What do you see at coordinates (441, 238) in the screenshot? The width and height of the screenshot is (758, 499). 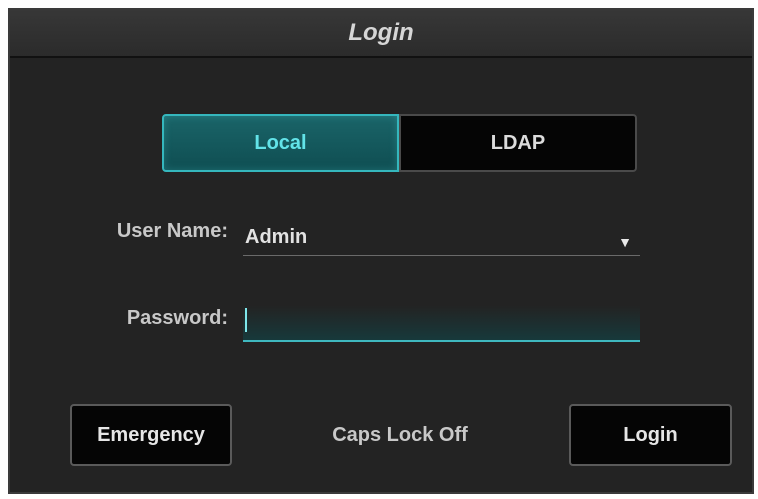 I see `username-dropdown: Admin ▼` at bounding box center [441, 238].